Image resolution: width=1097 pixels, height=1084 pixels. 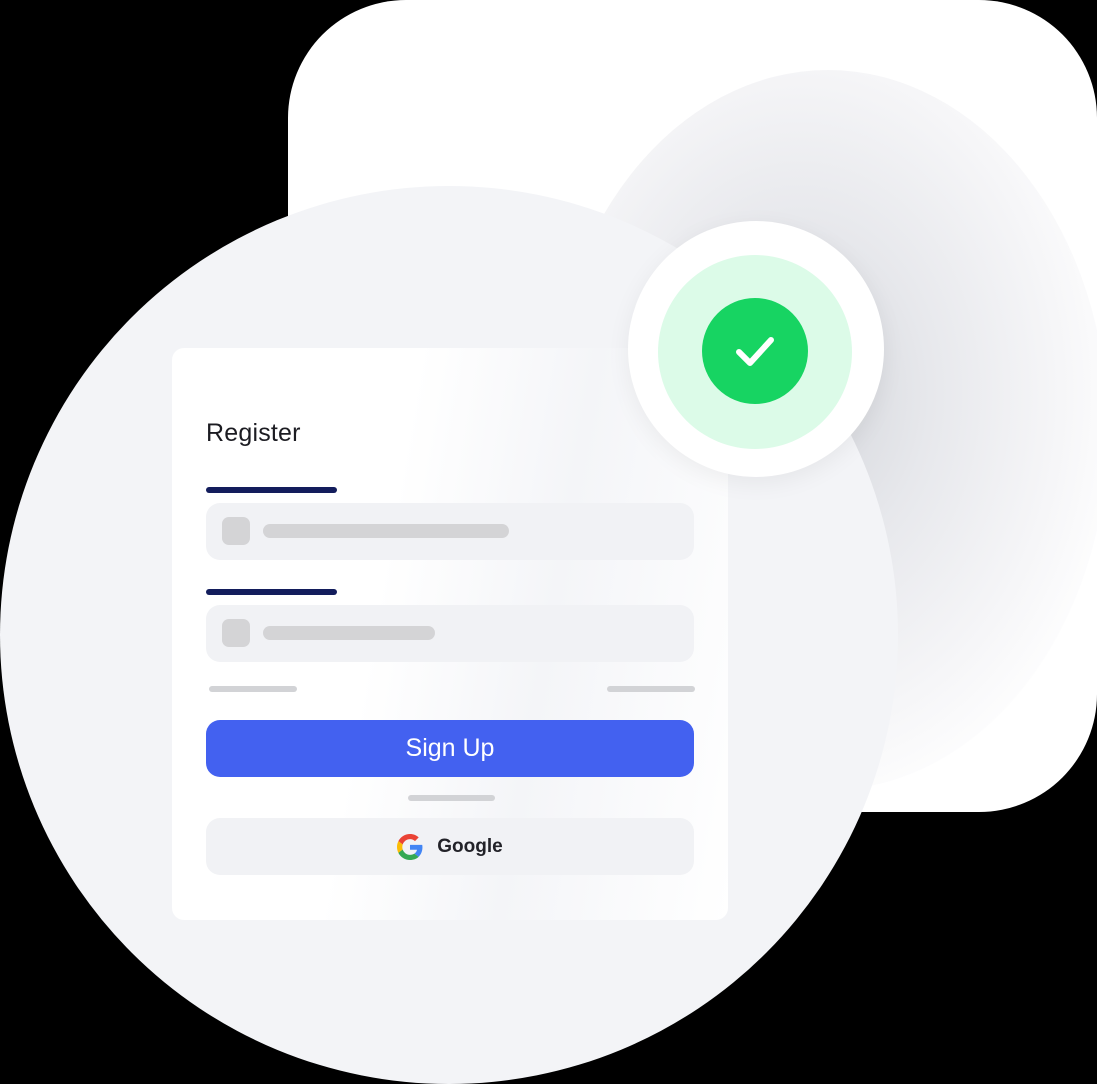 I want to click on google-label: Google, so click(x=470, y=846).